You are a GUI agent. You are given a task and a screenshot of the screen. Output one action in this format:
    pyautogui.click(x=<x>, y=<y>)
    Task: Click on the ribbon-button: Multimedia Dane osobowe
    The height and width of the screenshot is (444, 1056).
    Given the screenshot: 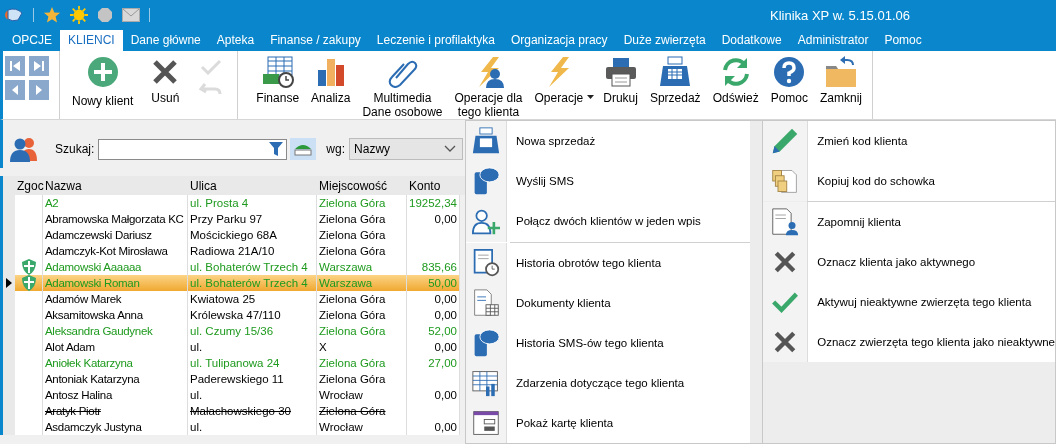 What is the action you would take?
    pyautogui.click(x=402, y=85)
    